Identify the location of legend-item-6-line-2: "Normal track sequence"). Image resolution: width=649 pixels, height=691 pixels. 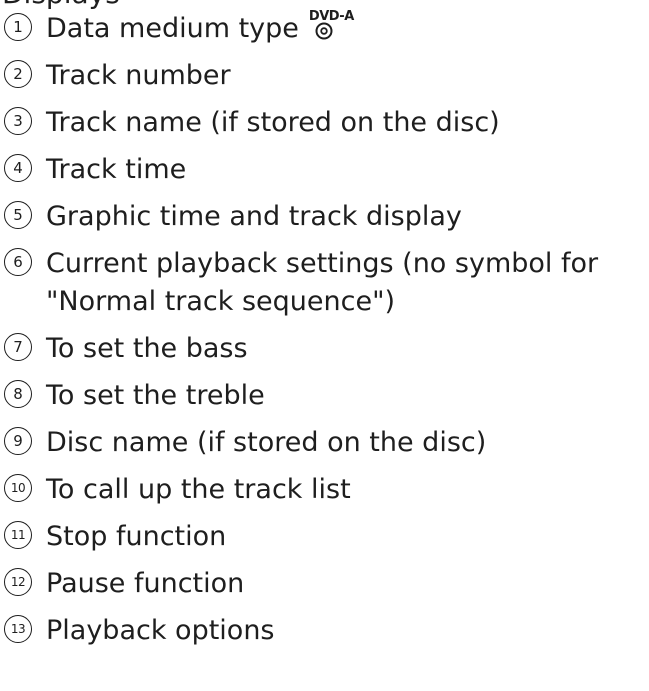
(221, 301).